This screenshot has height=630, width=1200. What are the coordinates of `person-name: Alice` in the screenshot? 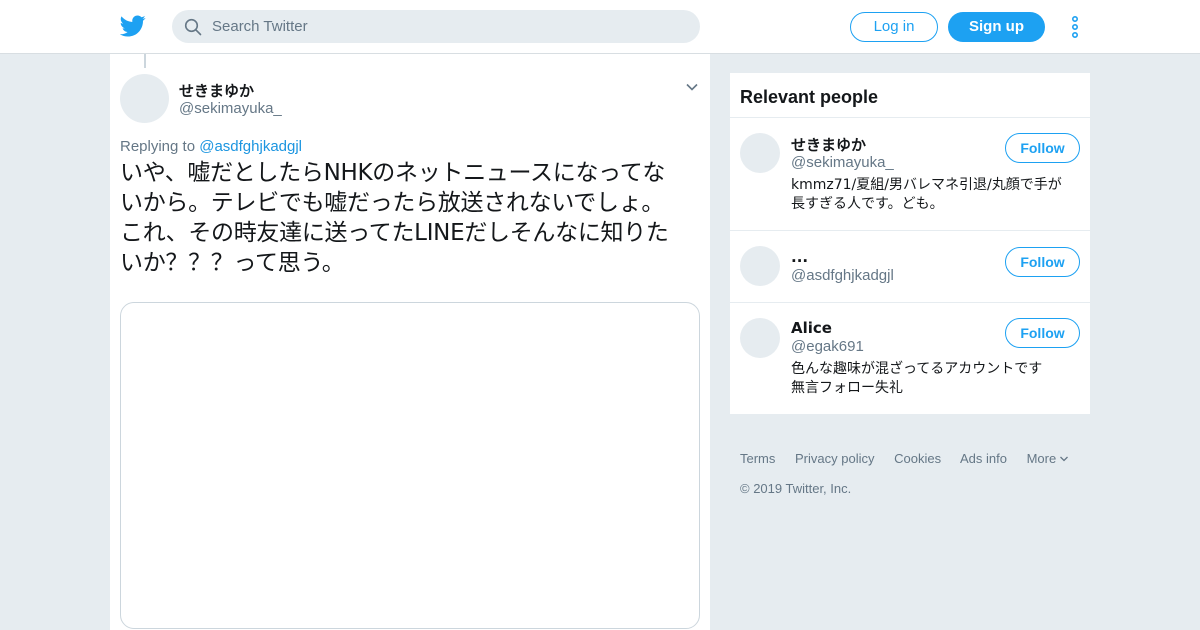 It's located at (811, 328).